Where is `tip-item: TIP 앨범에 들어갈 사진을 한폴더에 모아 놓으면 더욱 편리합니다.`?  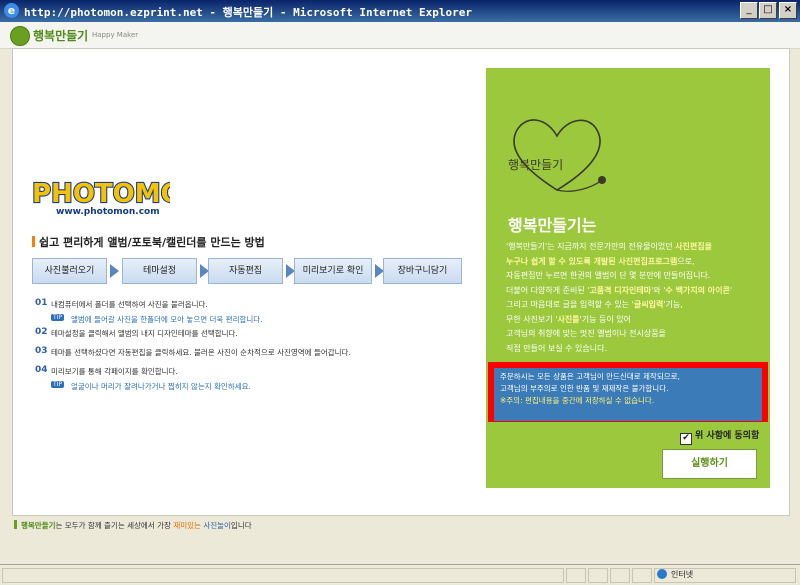
tip-item: TIP 앨범에 들어갈 사진을 한폴더에 모아 놓으면 더욱 편리합니다. is located at coordinates (245, 320).